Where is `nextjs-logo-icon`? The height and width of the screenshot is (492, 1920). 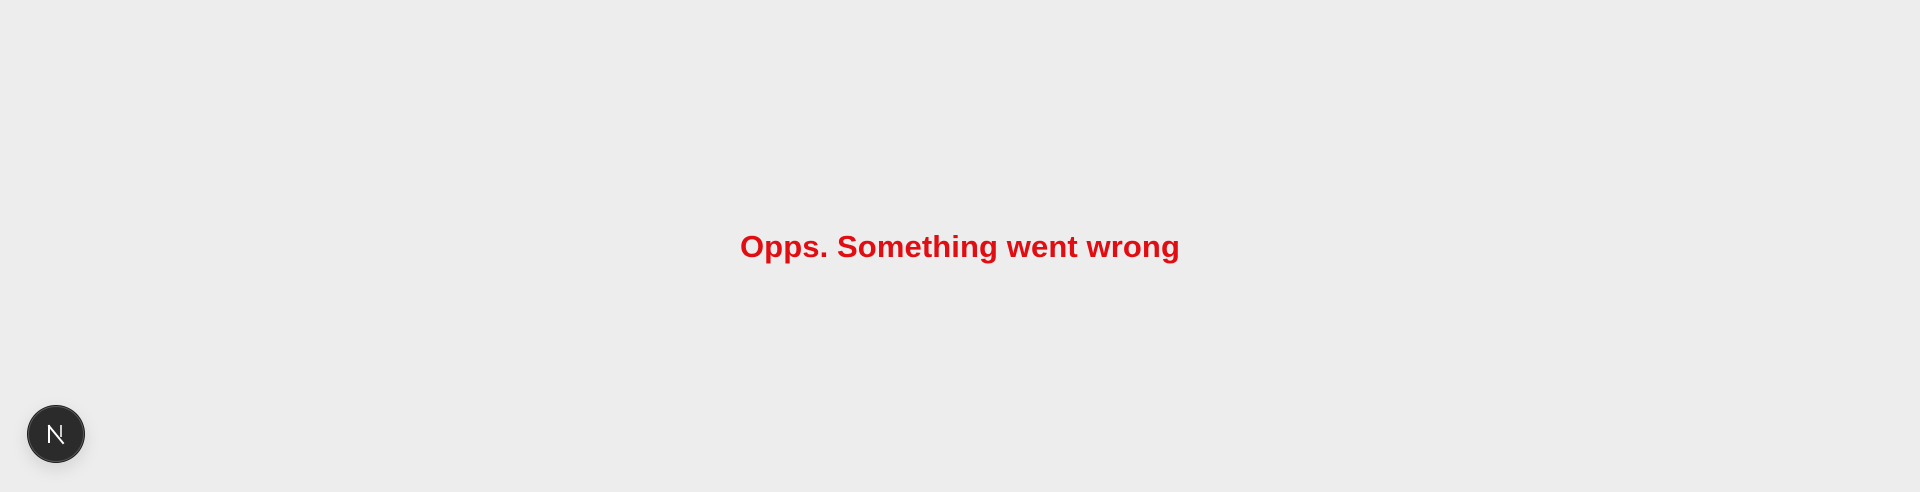 nextjs-logo-icon is located at coordinates (56, 434).